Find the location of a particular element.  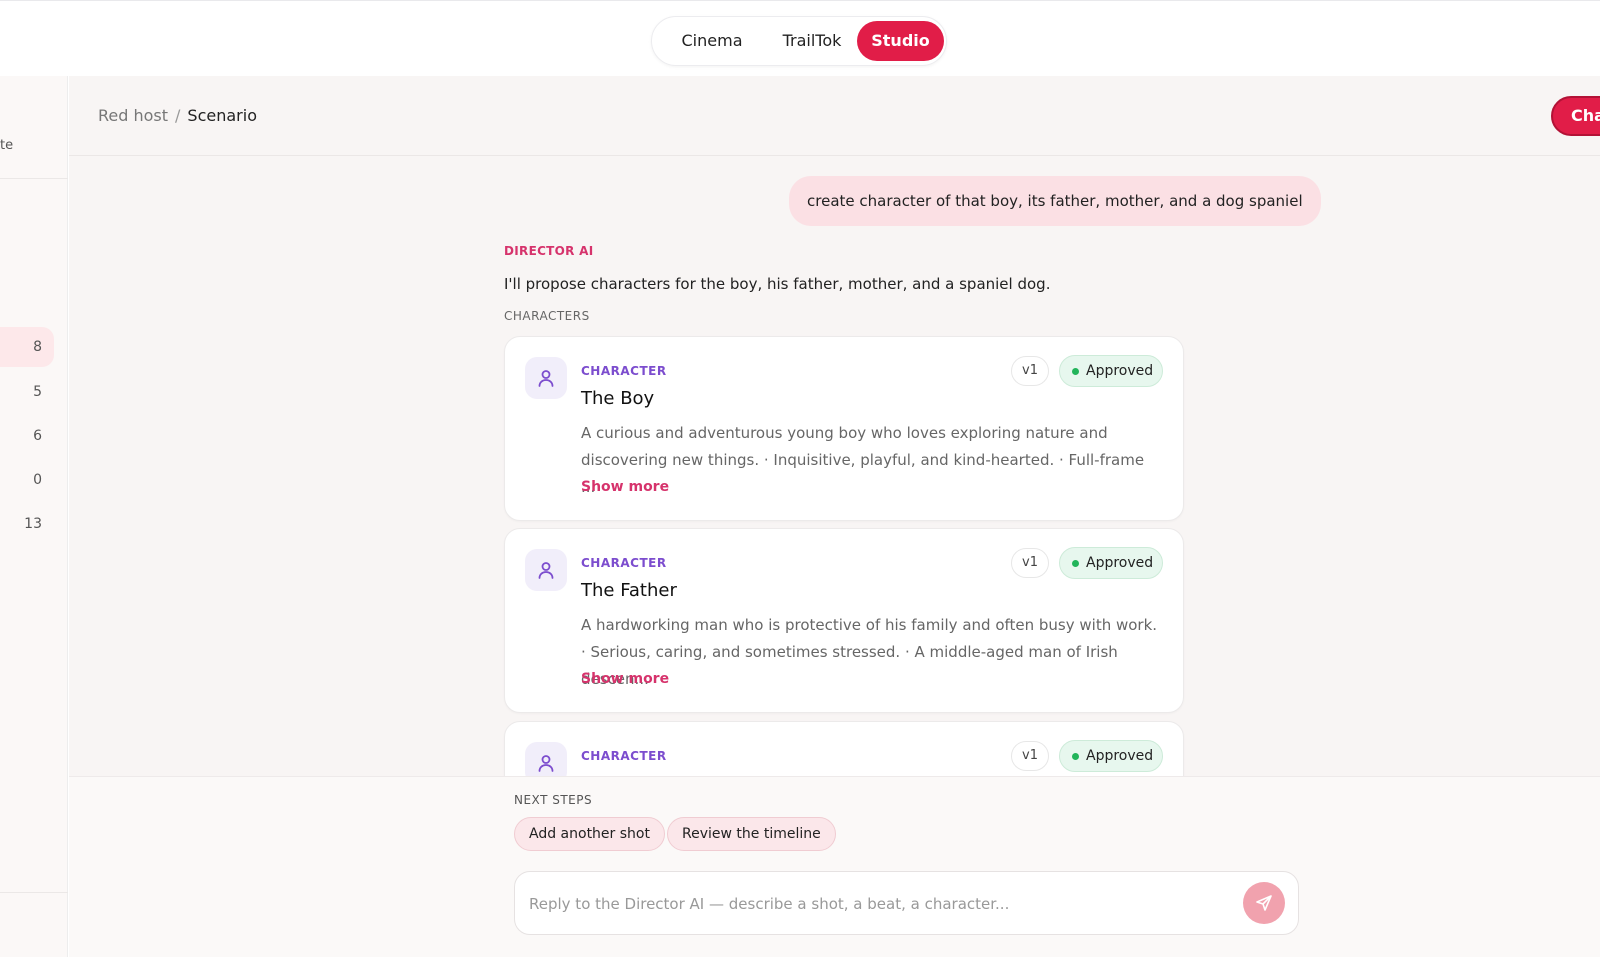

top-bar: Cinema TrailTok Studio is located at coordinates (800, 38).